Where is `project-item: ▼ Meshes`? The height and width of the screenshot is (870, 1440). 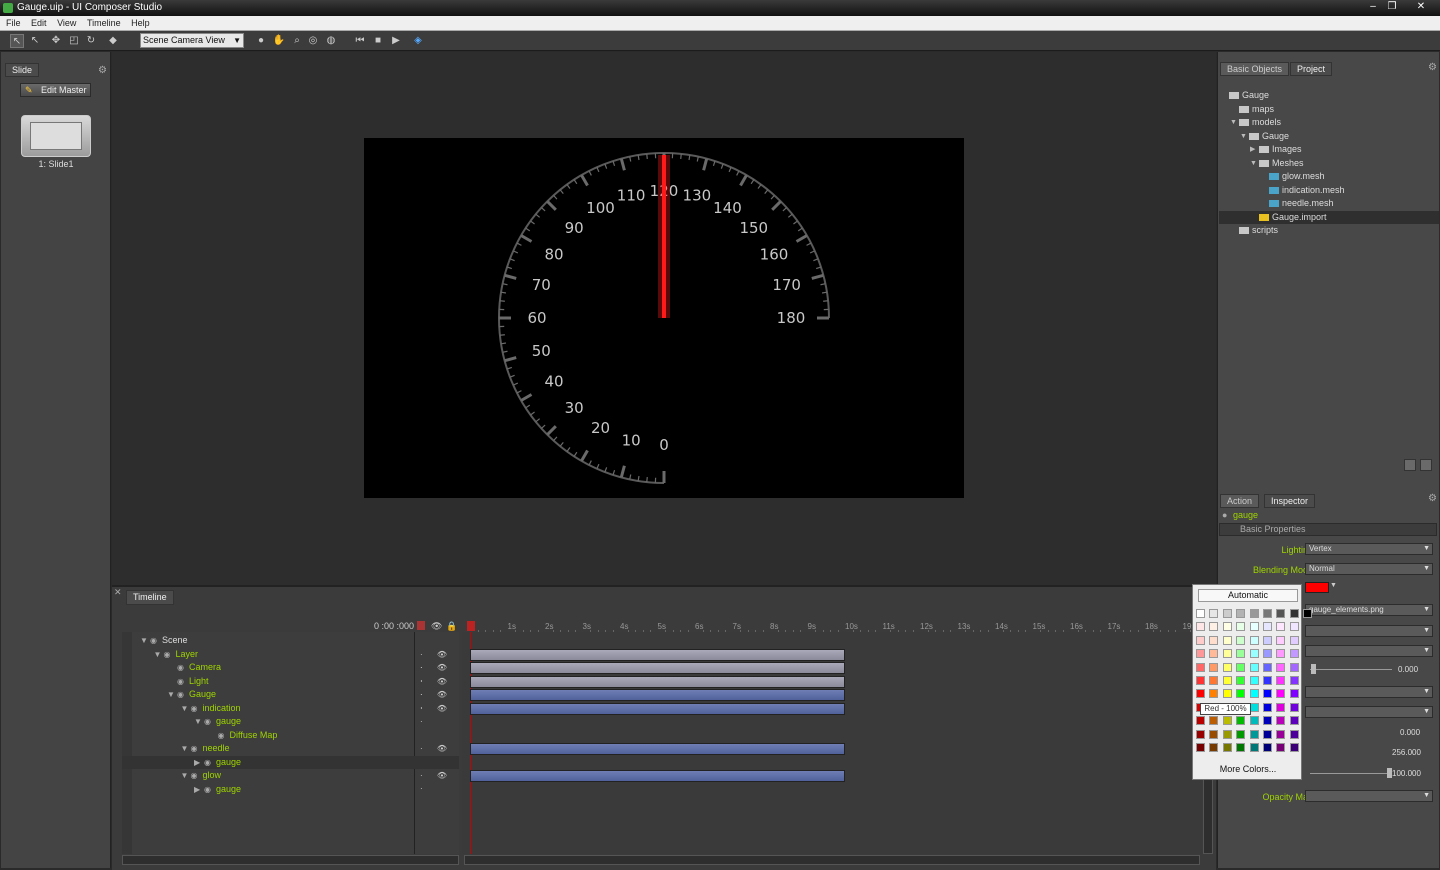
project-item: ▼ Meshes is located at coordinates (1329, 164).